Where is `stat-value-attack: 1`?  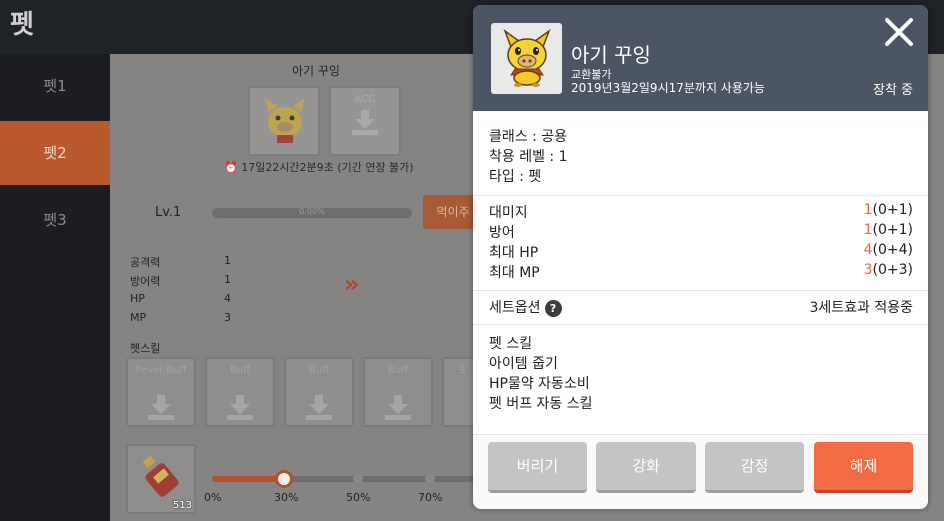
stat-value-attack: 1 is located at coordinates (227, 260).